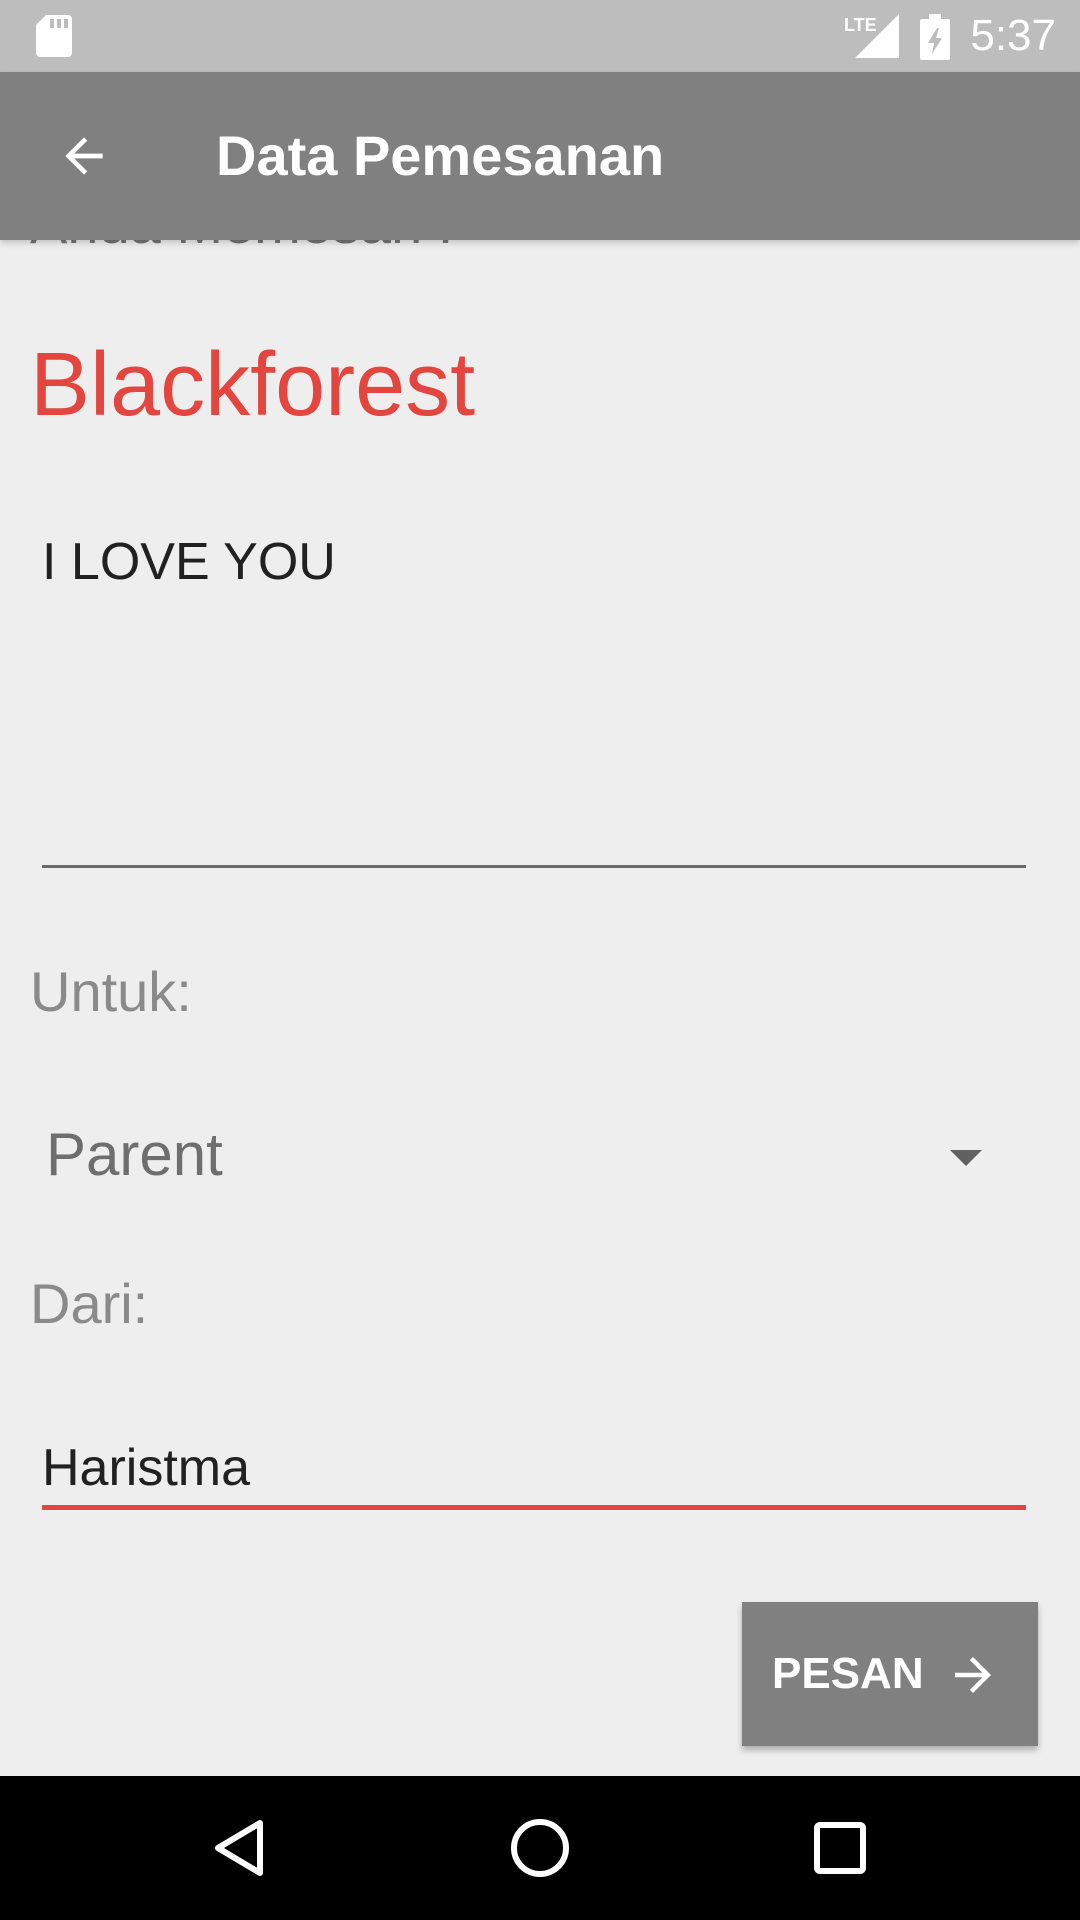 The image size is (1080, 1920). I want to click on status-clock: 5:37, so click(1013, 35).